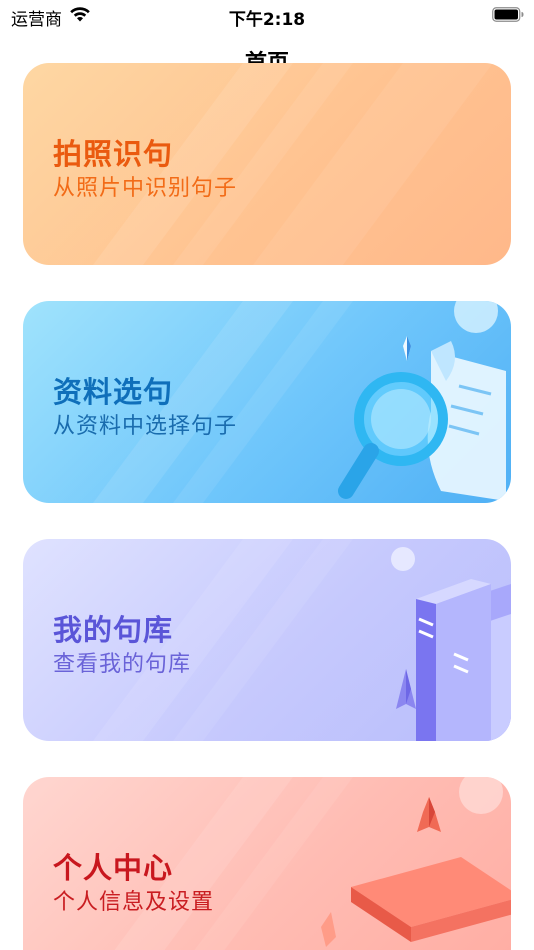  What do you see at coordinates (145, 426) in the screenshot?
I see `card-subtitle: 从资料中选择句子` at bounding box center [145, 426].